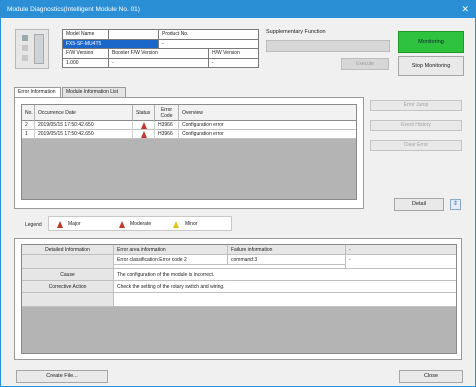 This screenshot has width=476, height=387. Describe the element at coordinates (401, 250) in the screenshot. I see `extra-header: -` at that location.